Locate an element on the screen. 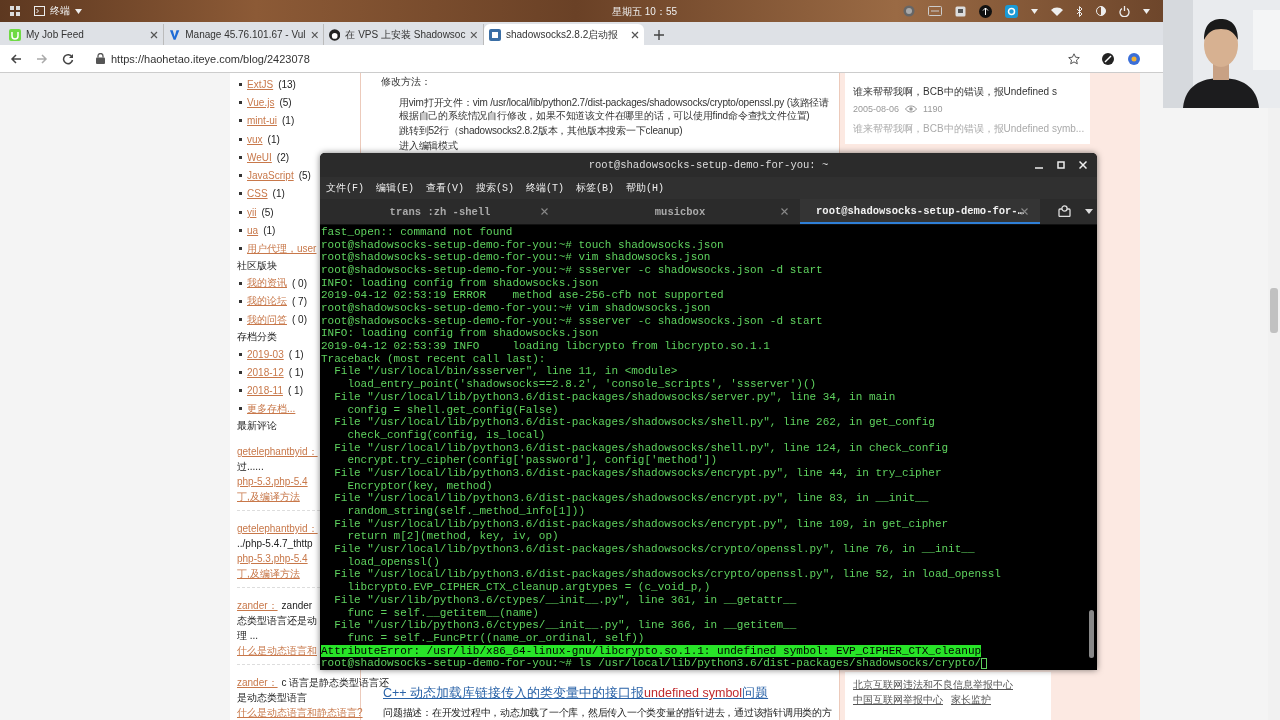 The image size is (1280, 720). reload-icon is located at coordinates (68, 58).